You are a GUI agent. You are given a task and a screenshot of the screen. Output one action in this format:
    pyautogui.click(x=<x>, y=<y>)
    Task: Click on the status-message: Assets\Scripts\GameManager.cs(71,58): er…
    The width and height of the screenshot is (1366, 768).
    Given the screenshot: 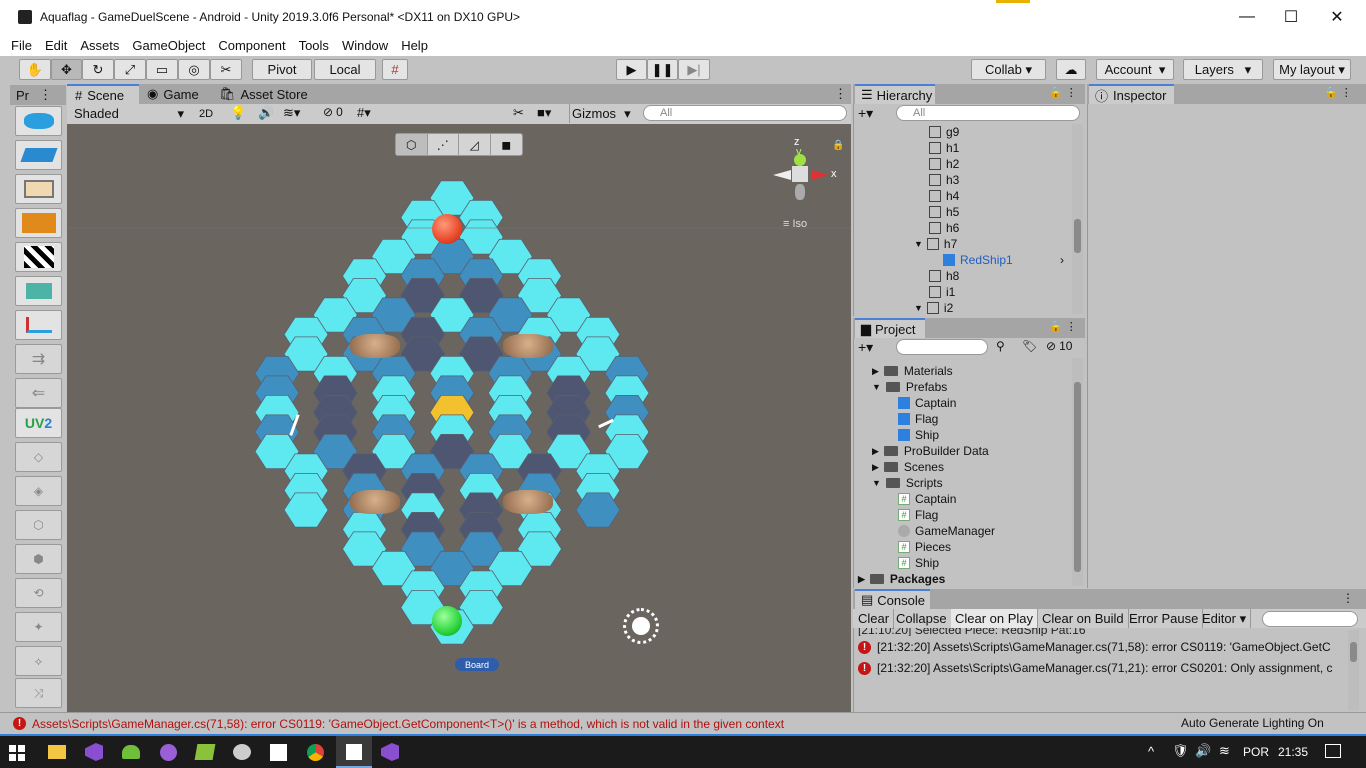 What is the action you would take?
    pyautogui.click(x=408, y=724)
    